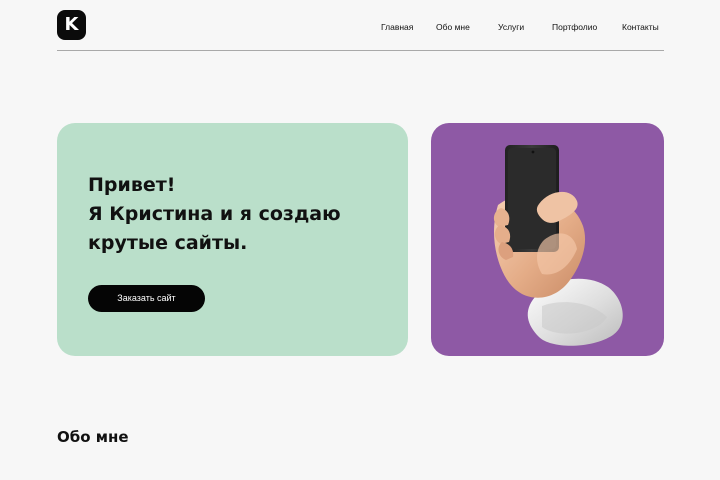 This screenshot has width=720, height=480. I want to click on nav-item-home: Главная, so click(397, 27).